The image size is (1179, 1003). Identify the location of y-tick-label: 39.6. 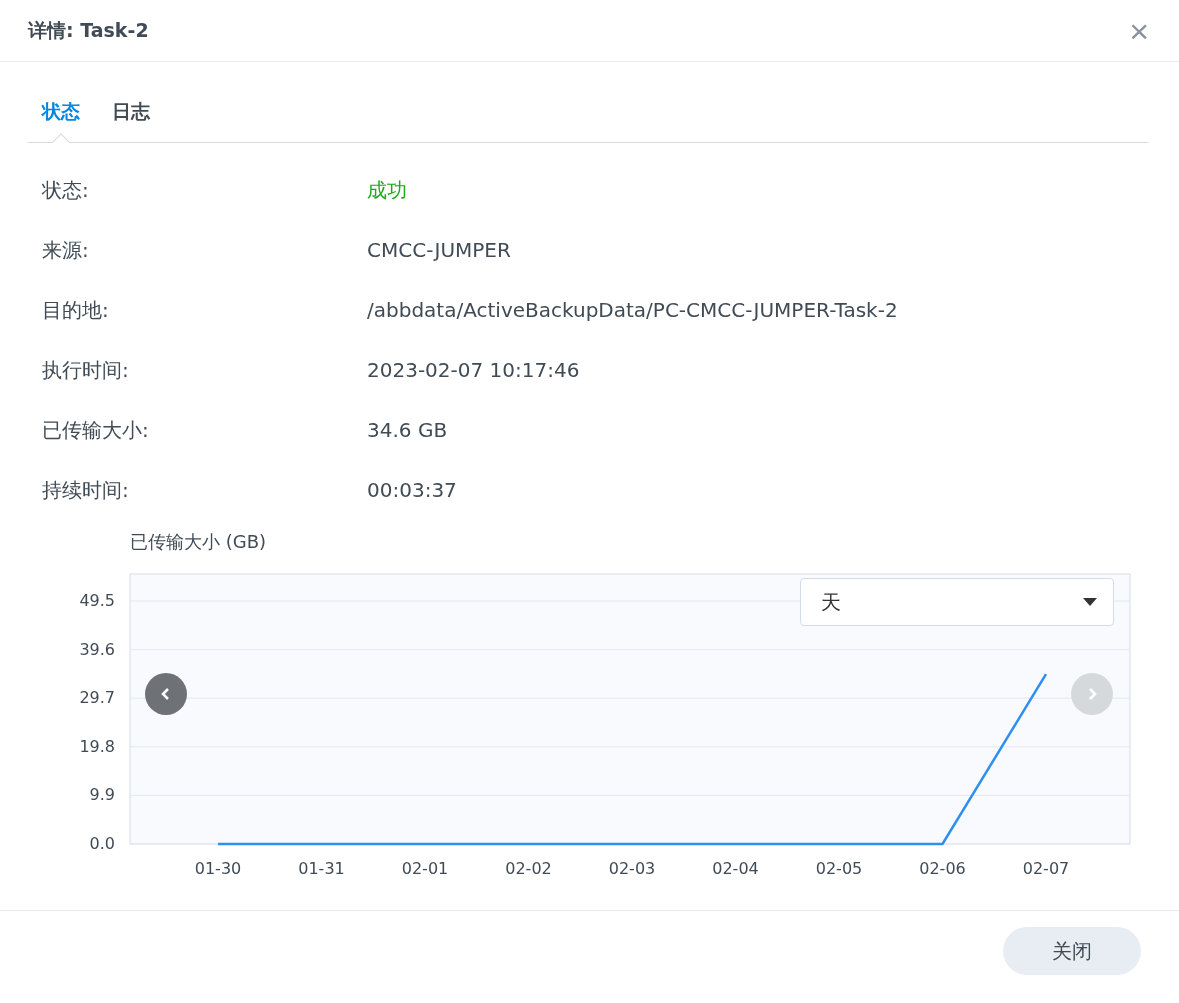
(97, 649).